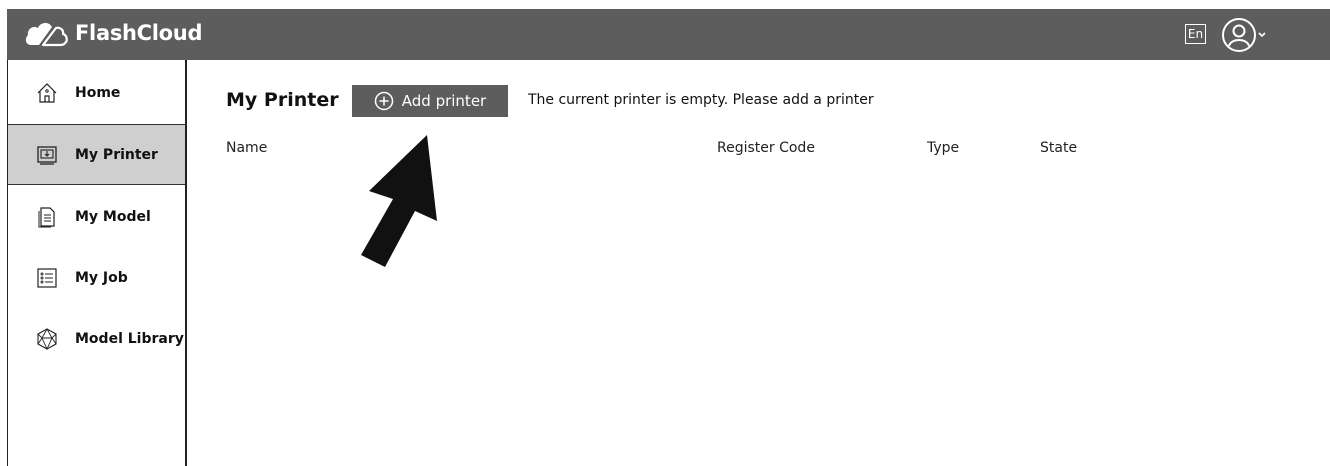 The width and height of the screenshot is (1330, 466). I want to click on sidebar-item-model-library: Model Library, so click(96, 338).